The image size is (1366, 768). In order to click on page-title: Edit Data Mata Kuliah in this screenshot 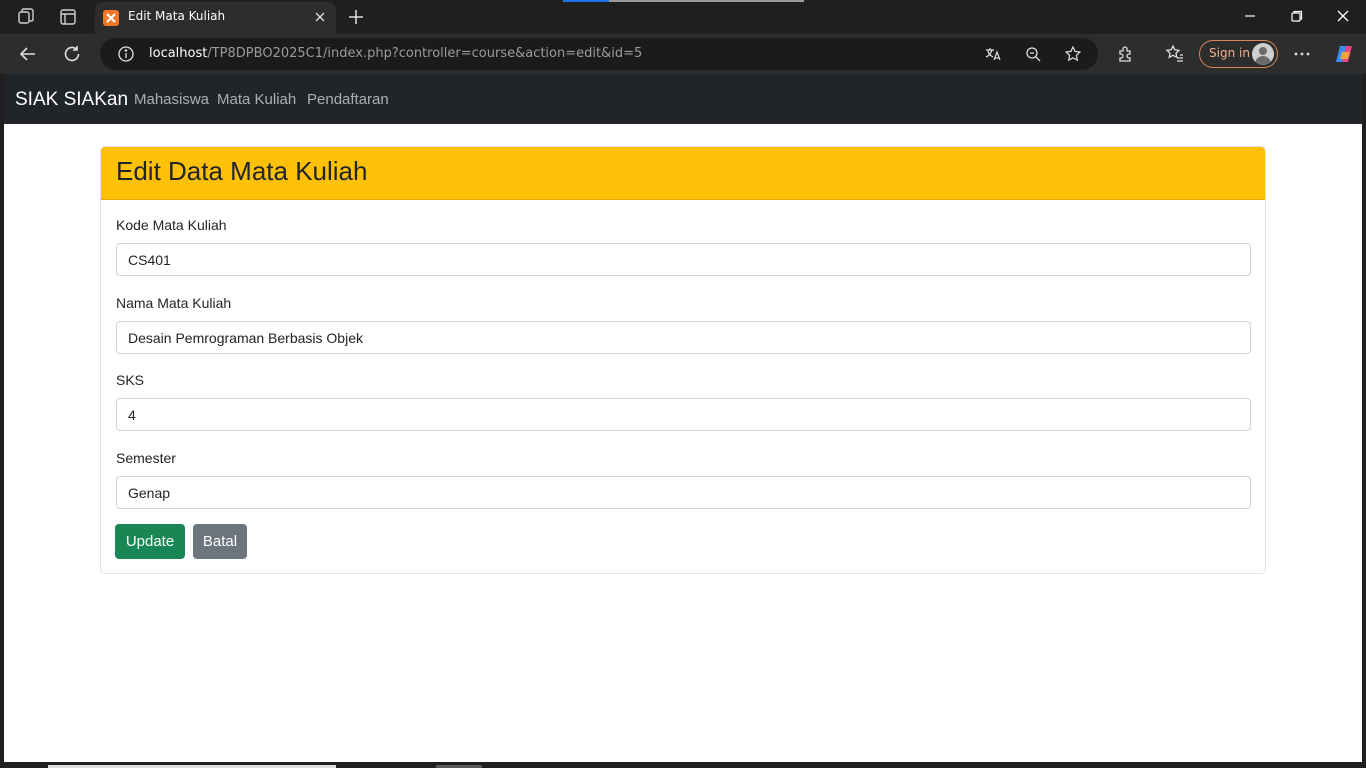, I will do `click(242, 171)`.